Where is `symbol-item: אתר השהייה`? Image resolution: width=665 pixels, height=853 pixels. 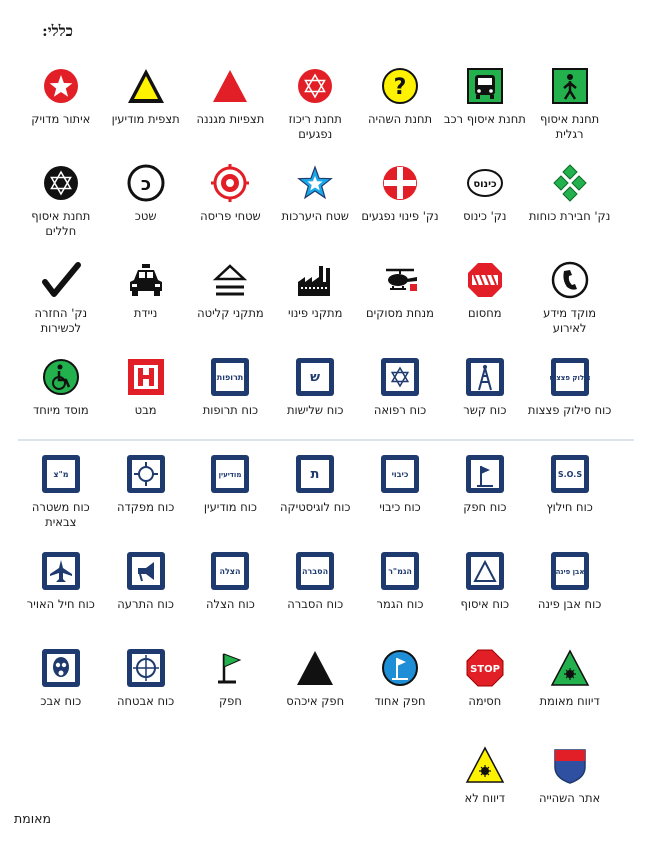 symbol-item: אתר השהייה is located at coordinates (569, 787).